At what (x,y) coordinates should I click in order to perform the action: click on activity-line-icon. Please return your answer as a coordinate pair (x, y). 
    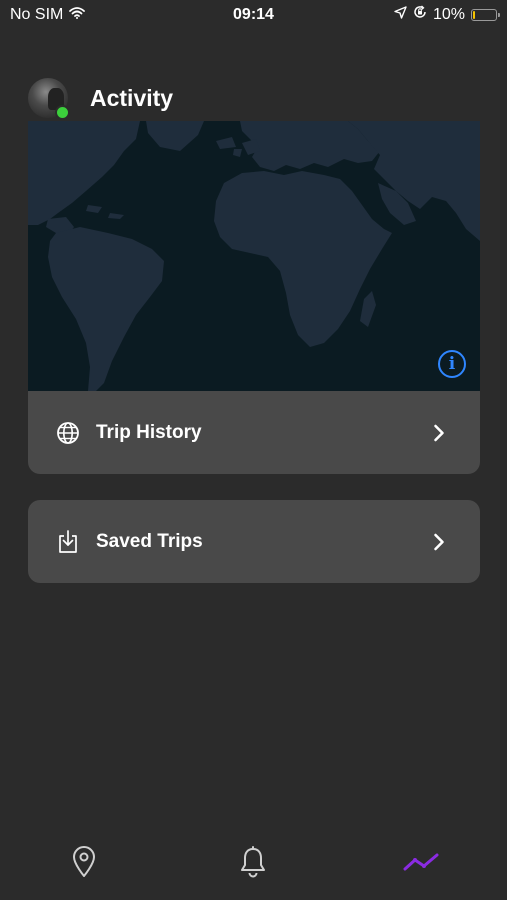
    Looking at the image, I should click on (421, 864).